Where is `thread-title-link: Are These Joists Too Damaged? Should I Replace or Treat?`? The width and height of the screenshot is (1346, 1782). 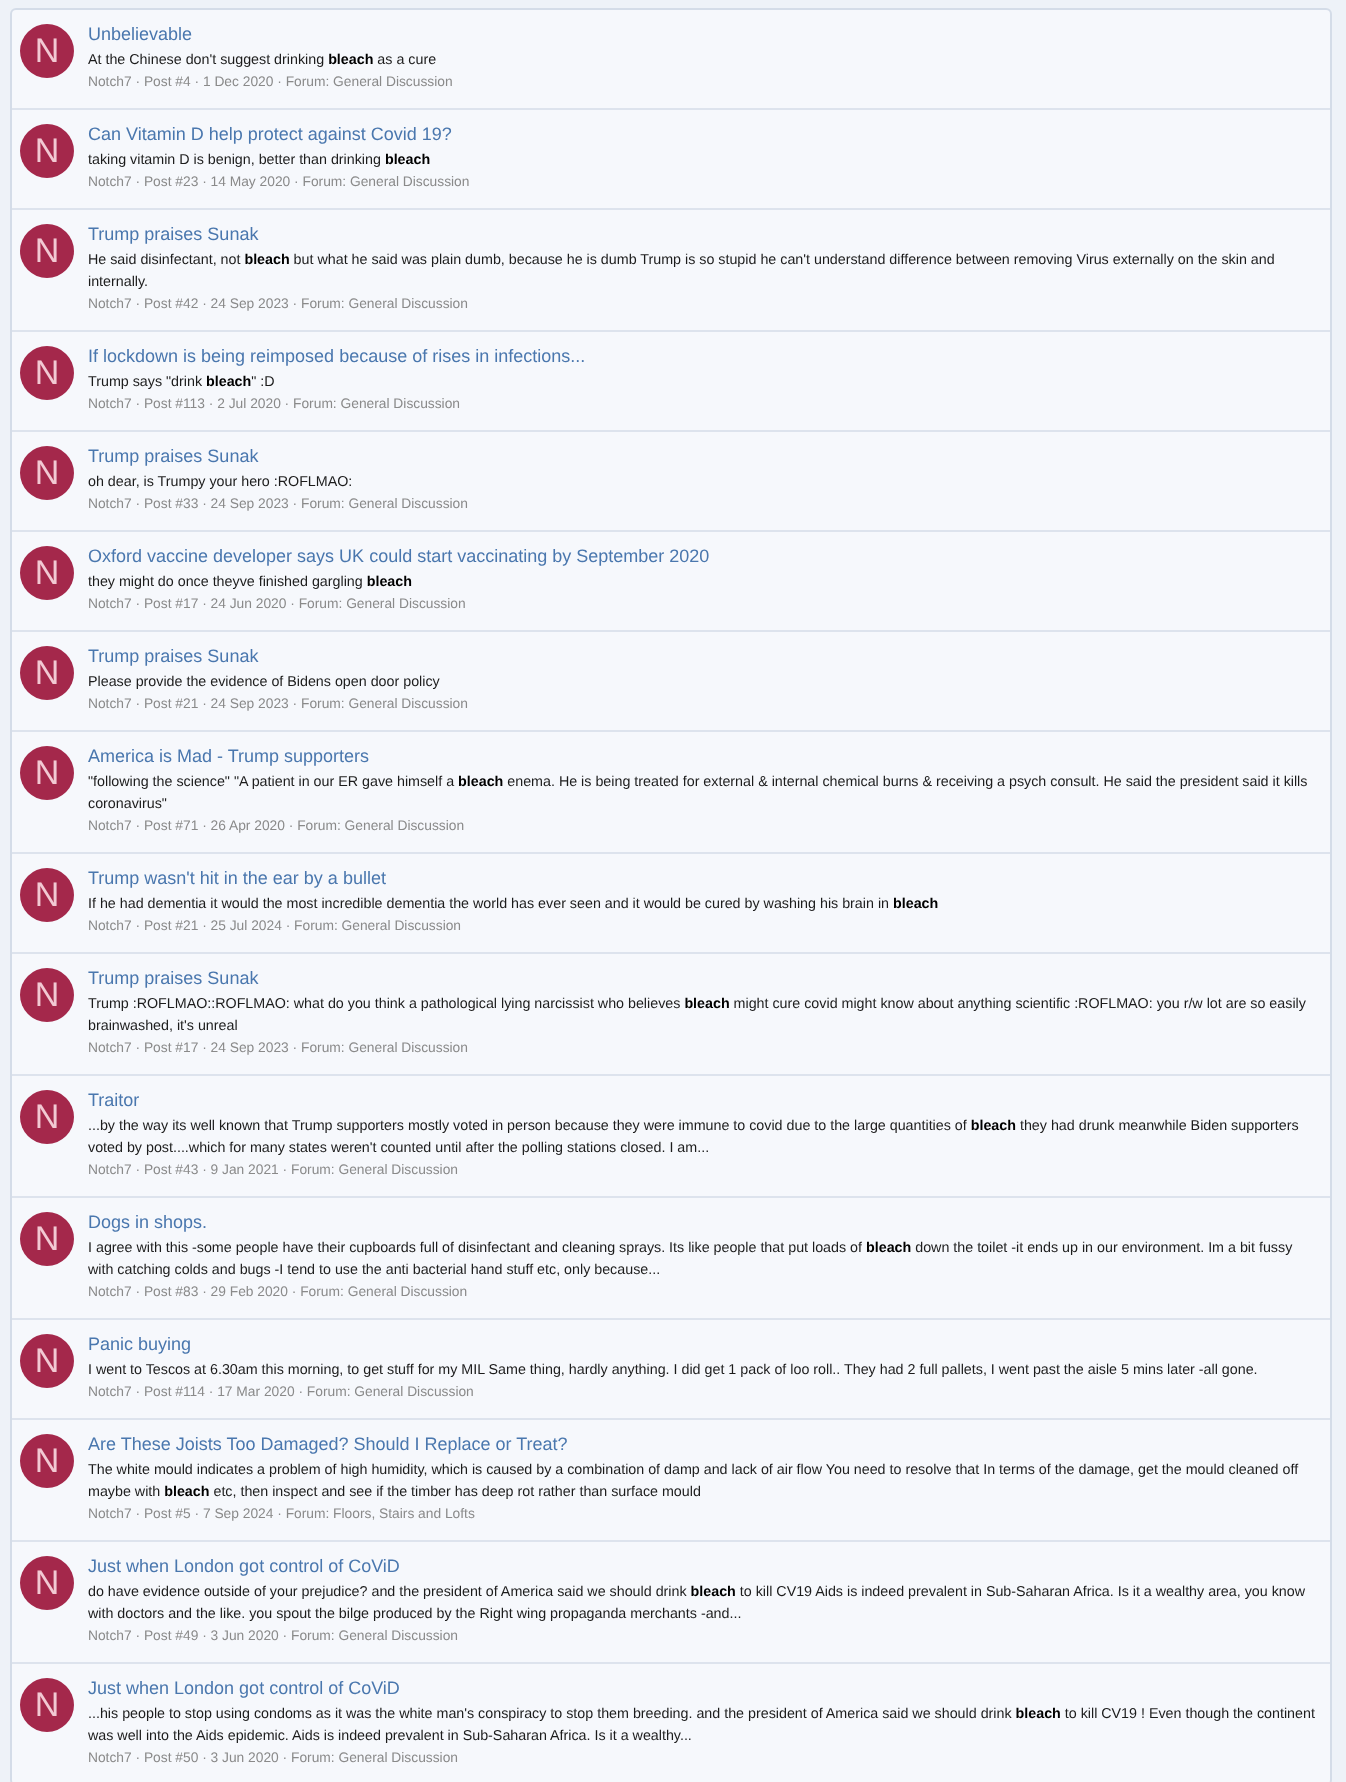
thread-title-link: Are These Joists Too Damaged? Should I Replace or Treat? is located at coordinates (328, 1445).